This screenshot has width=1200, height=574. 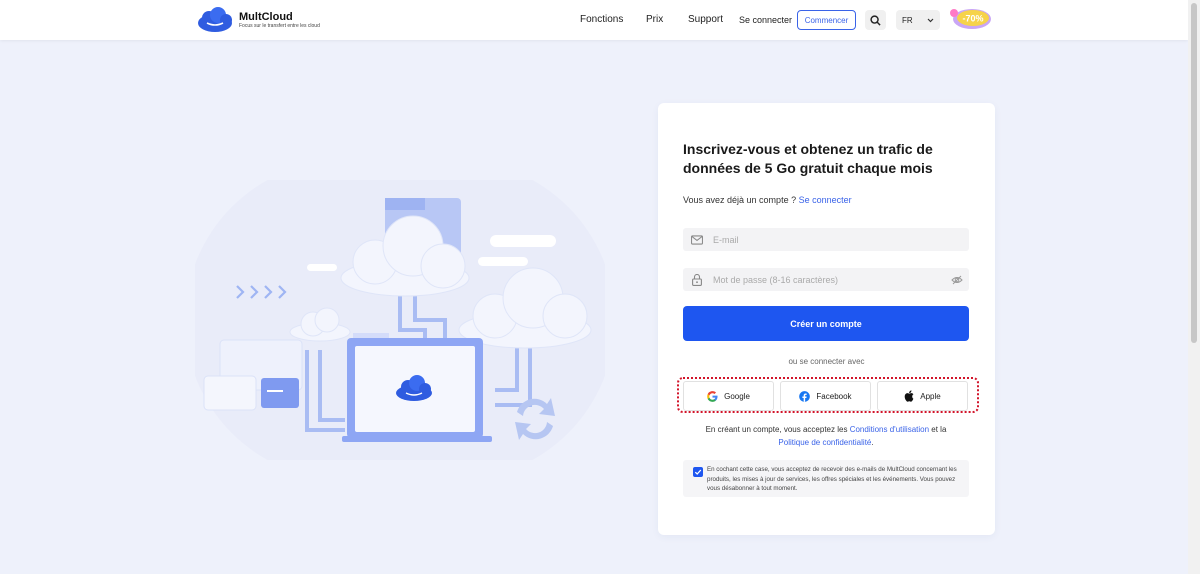 What do you see at coordinates (215, 19) in the screenshot?
I see `cloud-logo-icon` at bounding box center [215, 19].